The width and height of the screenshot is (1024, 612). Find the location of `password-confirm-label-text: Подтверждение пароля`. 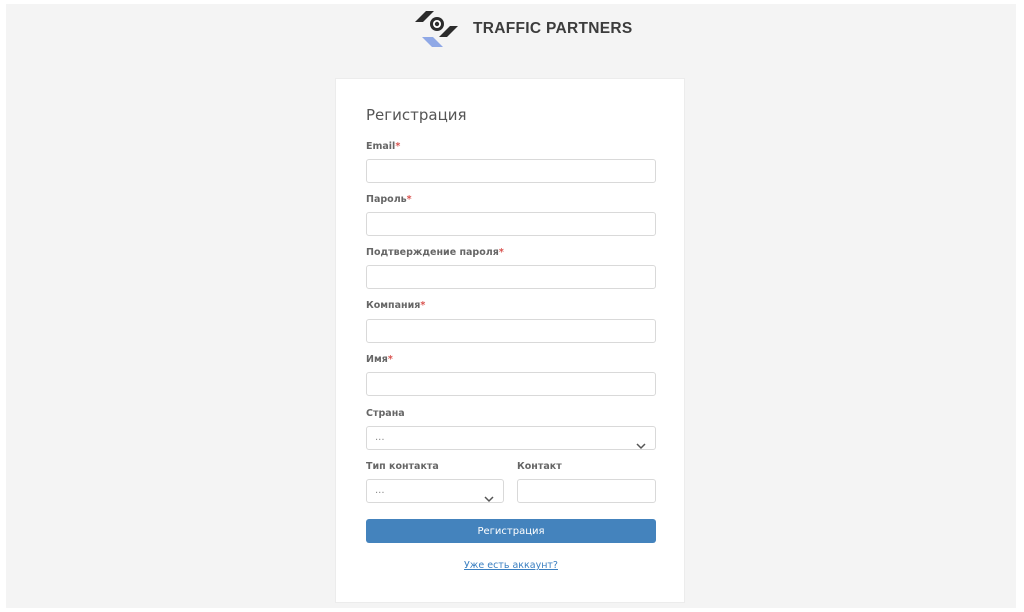

password-confirm-label-text: Подтверждение пароля is located at coordinates (432, 252).